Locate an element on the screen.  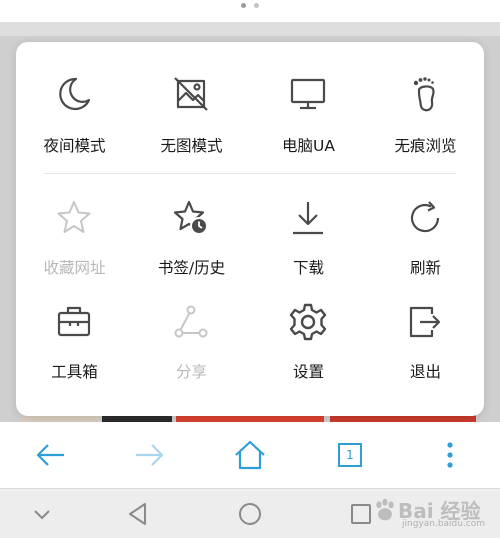
home-circle-icon is located at coordinates (250, 514).